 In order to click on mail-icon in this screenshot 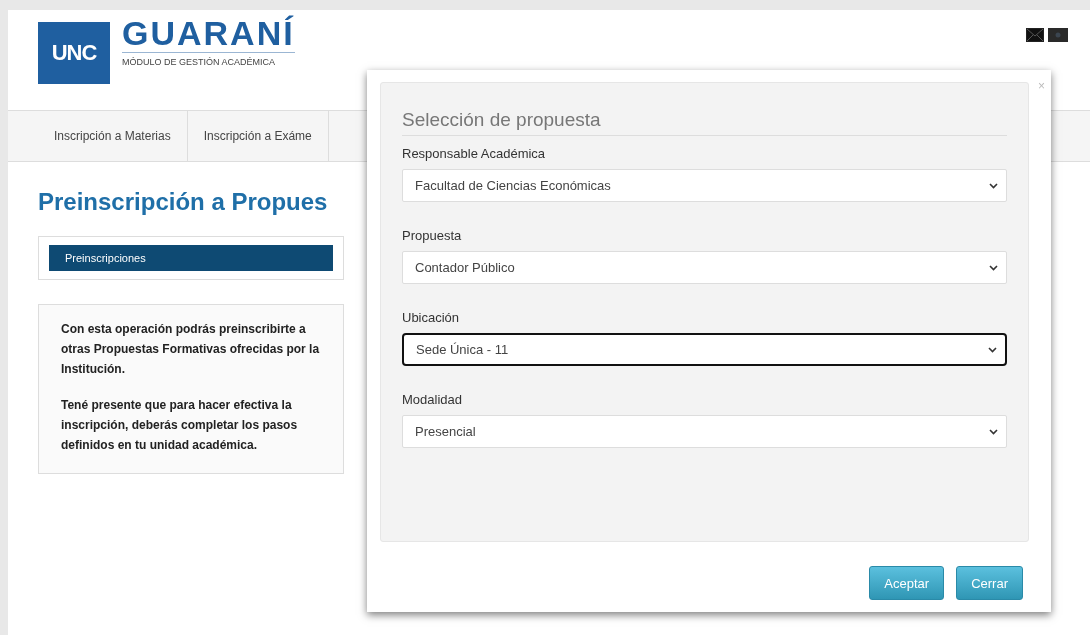, I will do `click(1035, 35)`.